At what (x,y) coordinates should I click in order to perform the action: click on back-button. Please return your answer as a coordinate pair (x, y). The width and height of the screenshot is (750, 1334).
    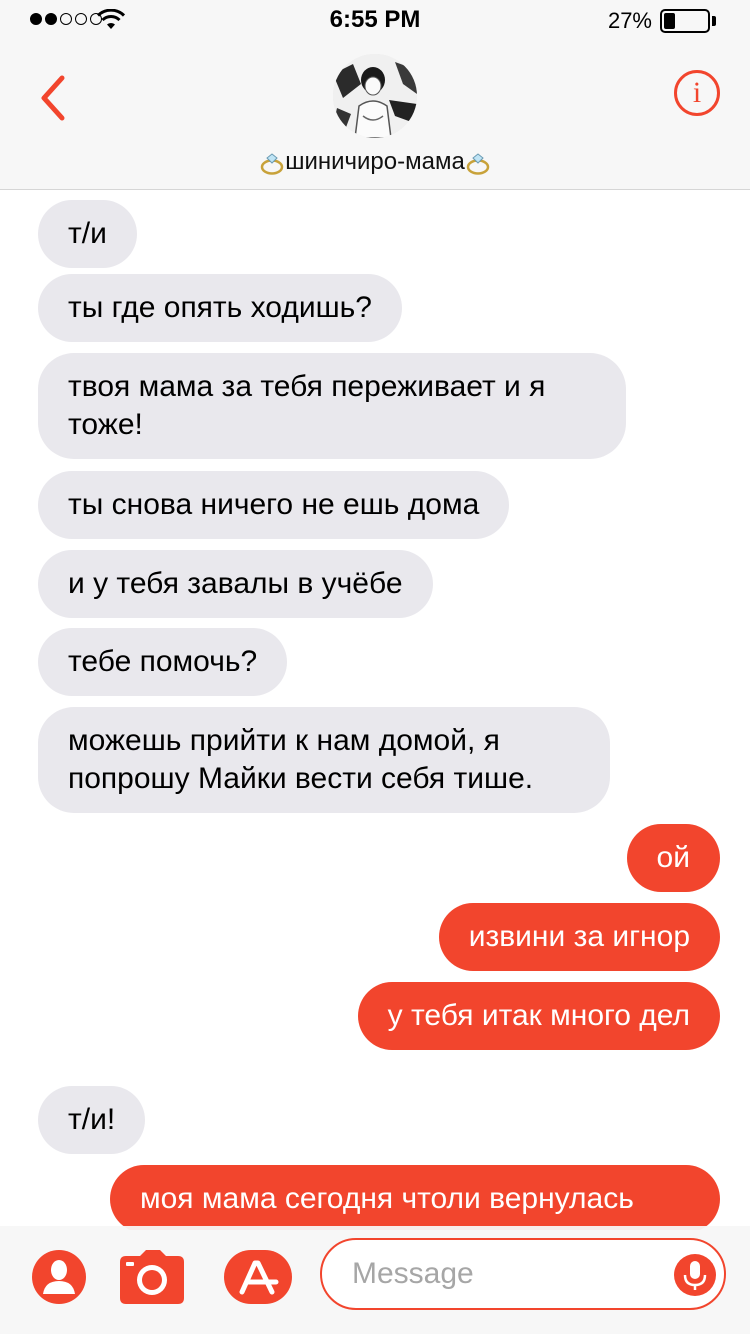
    Looking at the image, I should click on (53, 98).